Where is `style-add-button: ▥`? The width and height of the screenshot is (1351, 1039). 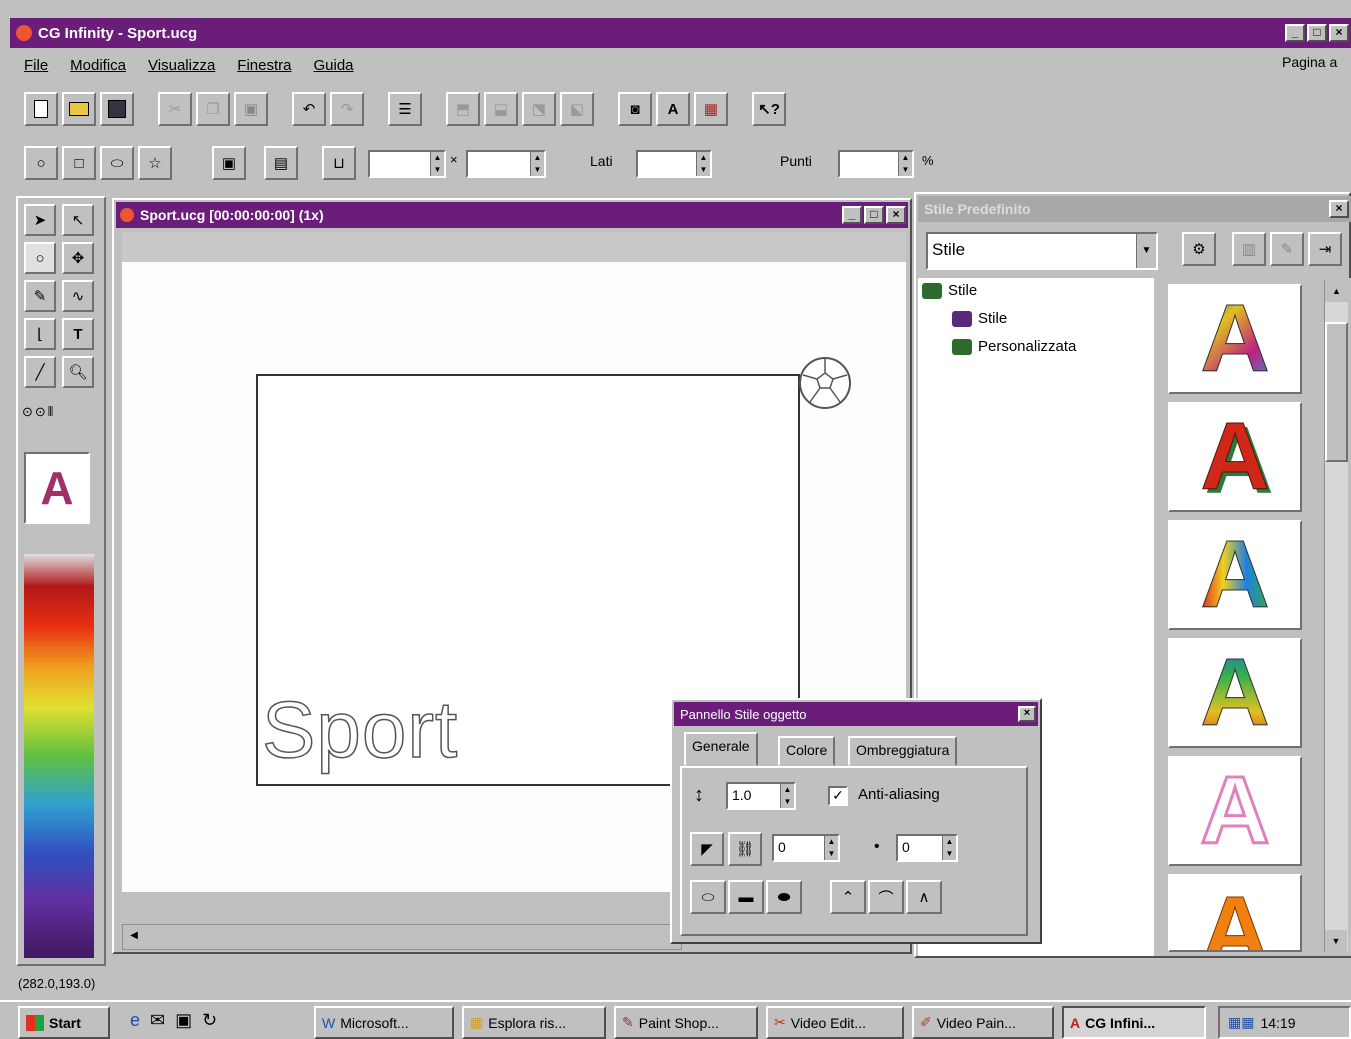
style-add-button: ▥ is located at coordinates (1249, 249).